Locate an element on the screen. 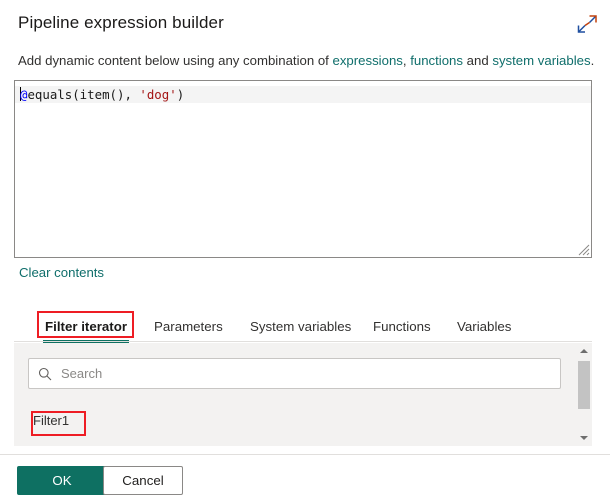 This screenshot has height=502, width=610. tab-variables: Variables is located at coordinates (484, 326).